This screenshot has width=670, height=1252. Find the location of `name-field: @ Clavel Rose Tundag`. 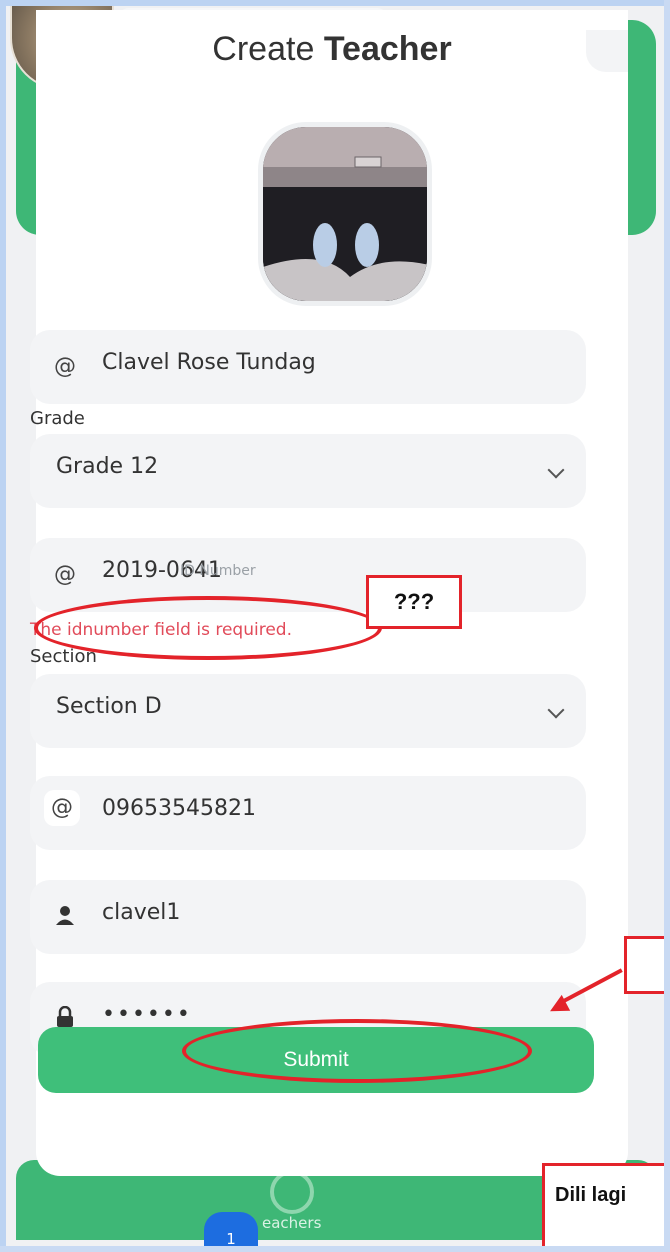

name-field: @ Clavel Rose Tundag is located at coordinates (308, 367).